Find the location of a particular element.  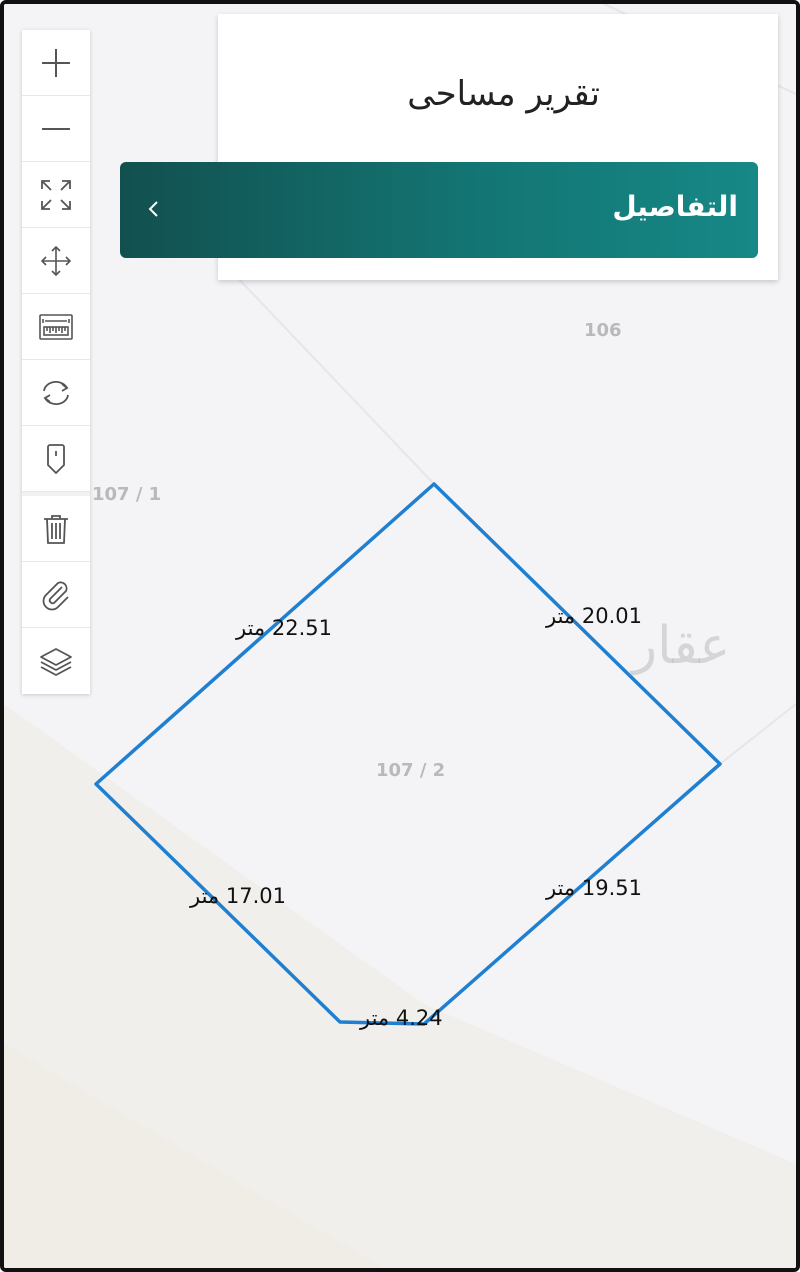

map-pin-icon is located at coordinates (56, 458).